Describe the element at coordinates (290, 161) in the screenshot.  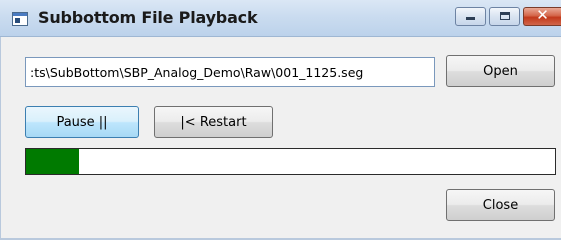
I see `playback-progress-bar` at that location.